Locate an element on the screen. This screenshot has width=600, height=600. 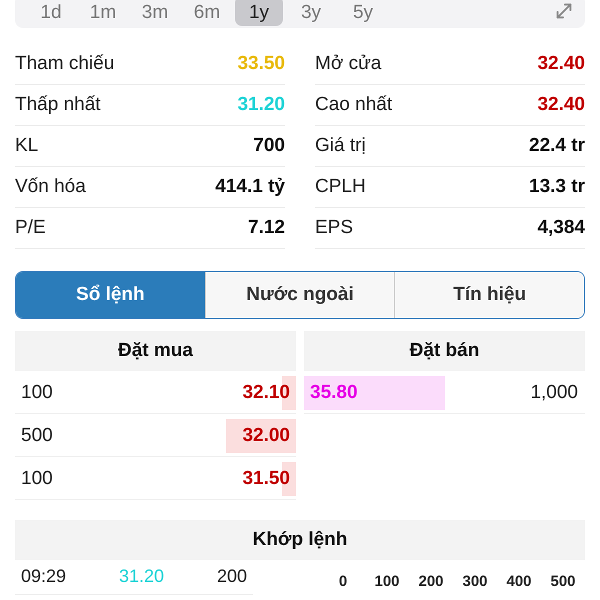
axis-tick-label: 100 is located at coordinates (387, 581).